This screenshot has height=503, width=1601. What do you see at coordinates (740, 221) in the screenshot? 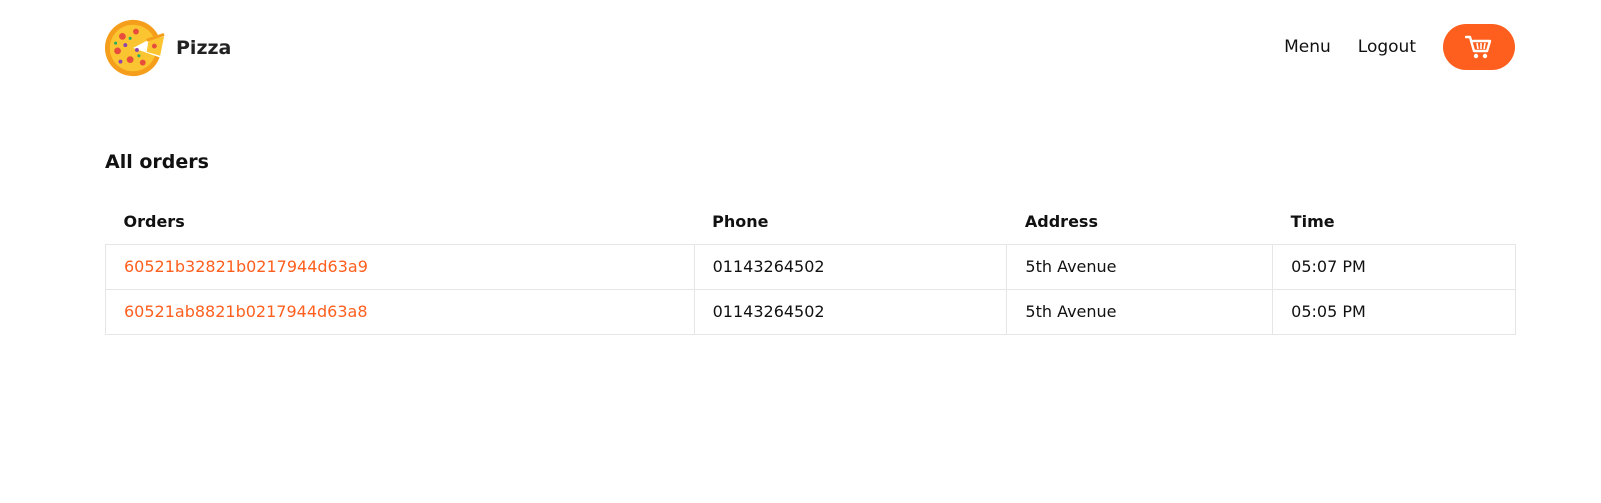
I see `column-header-phone: Phone` at bounding box center [740, 221].